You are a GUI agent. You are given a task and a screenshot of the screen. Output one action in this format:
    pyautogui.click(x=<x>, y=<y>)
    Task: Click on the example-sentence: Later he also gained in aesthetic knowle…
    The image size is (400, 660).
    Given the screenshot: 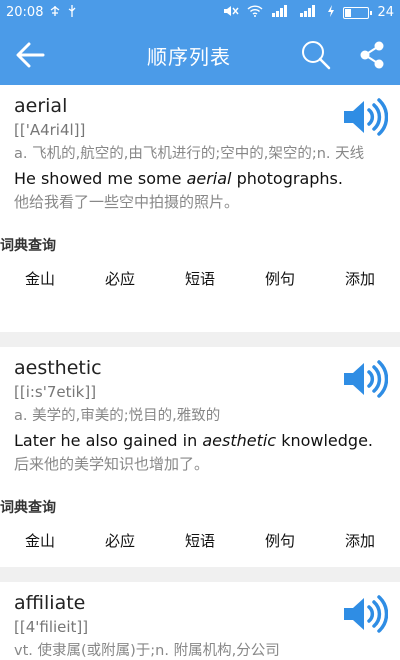 What is the action you would take?
    pyautogui.click(x=194, y=440)
    